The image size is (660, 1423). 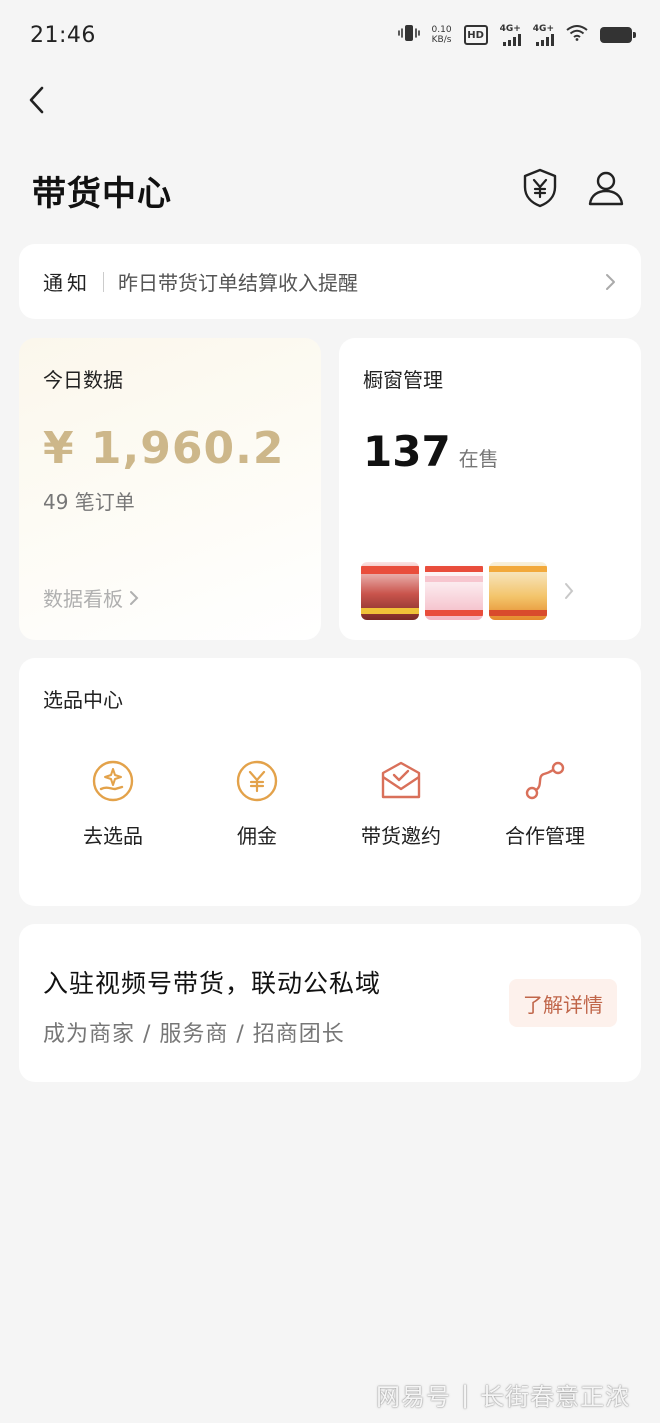 I want to click on select-products-label: 去选品, so click(x=113, y=836).